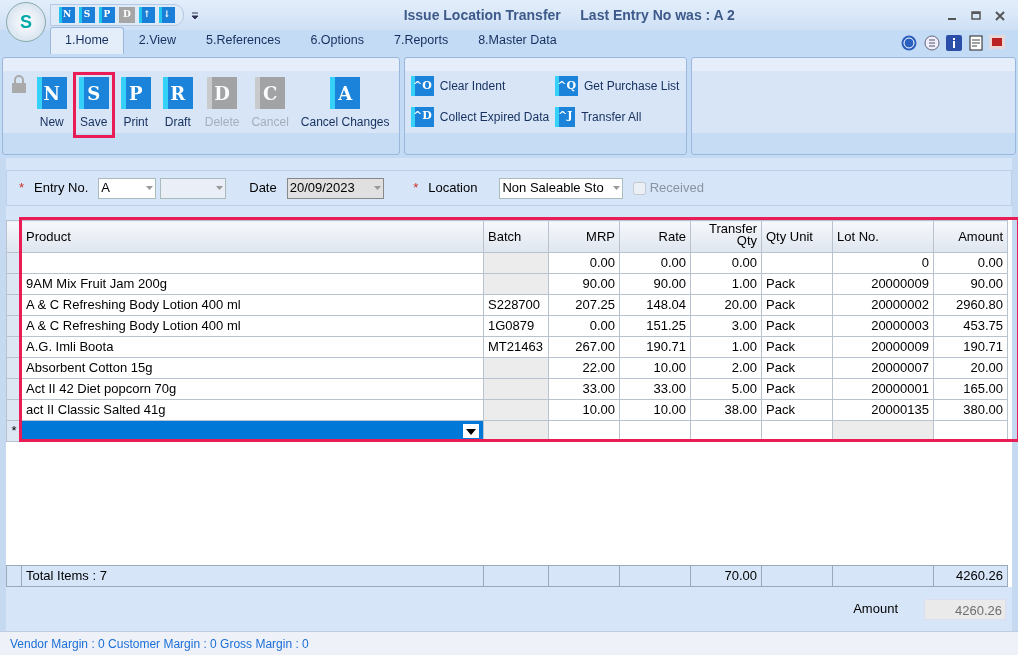 The image size is (1018, 655). What do you see at coordinates (883, 305) in the screenshot?
I see `table-cell: 20000002` at bounding box center [883, 305].